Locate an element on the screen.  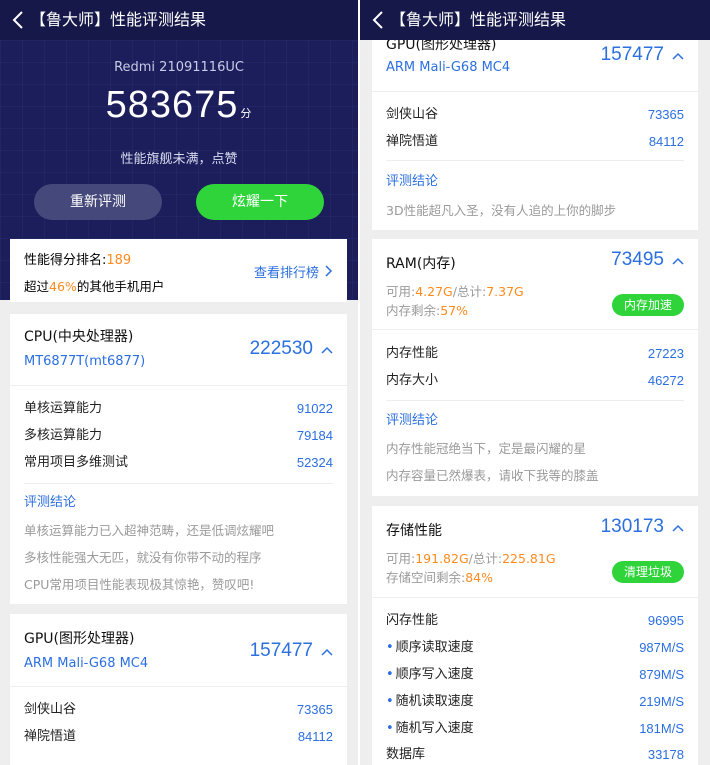
ram-usage: 可用:4.27G/总计:7.37G is located at coordinates (455, 290).